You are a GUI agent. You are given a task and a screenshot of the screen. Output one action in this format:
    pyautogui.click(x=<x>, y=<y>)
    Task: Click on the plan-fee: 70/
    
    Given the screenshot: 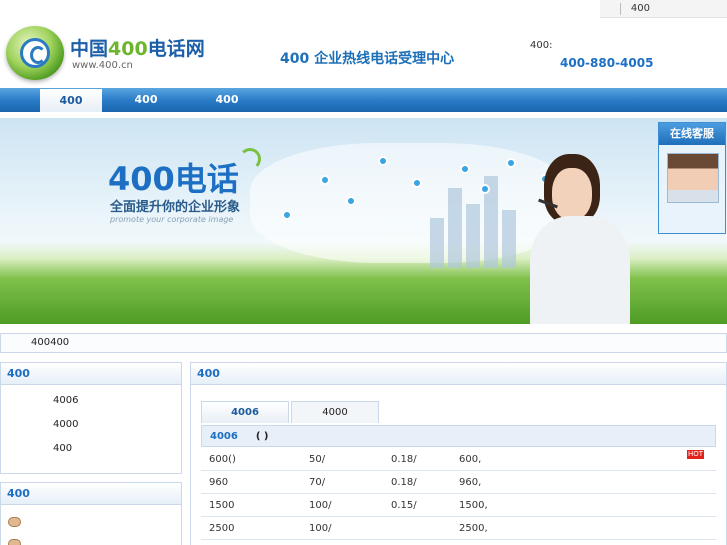 What is the action you would take?
    pyautogui.click(x=317, y=482)
    